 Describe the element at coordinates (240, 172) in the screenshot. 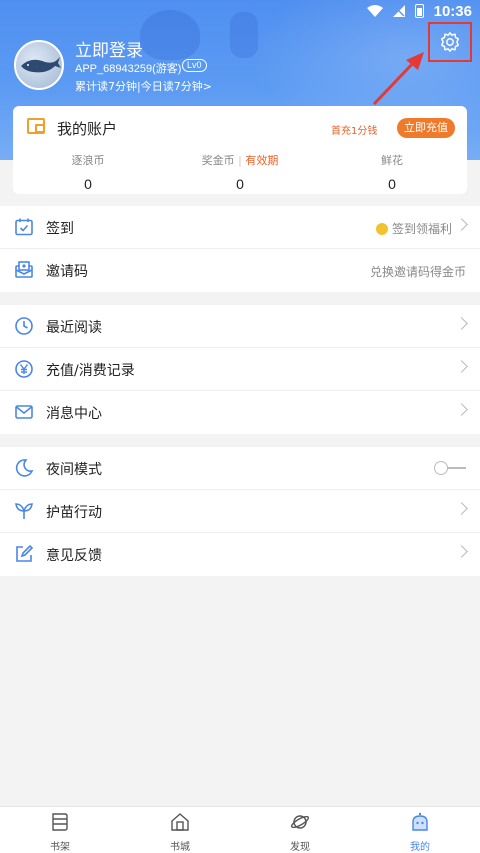

I see `stat-bonus-coin: 奖金币 | 有效期 0` at that location.